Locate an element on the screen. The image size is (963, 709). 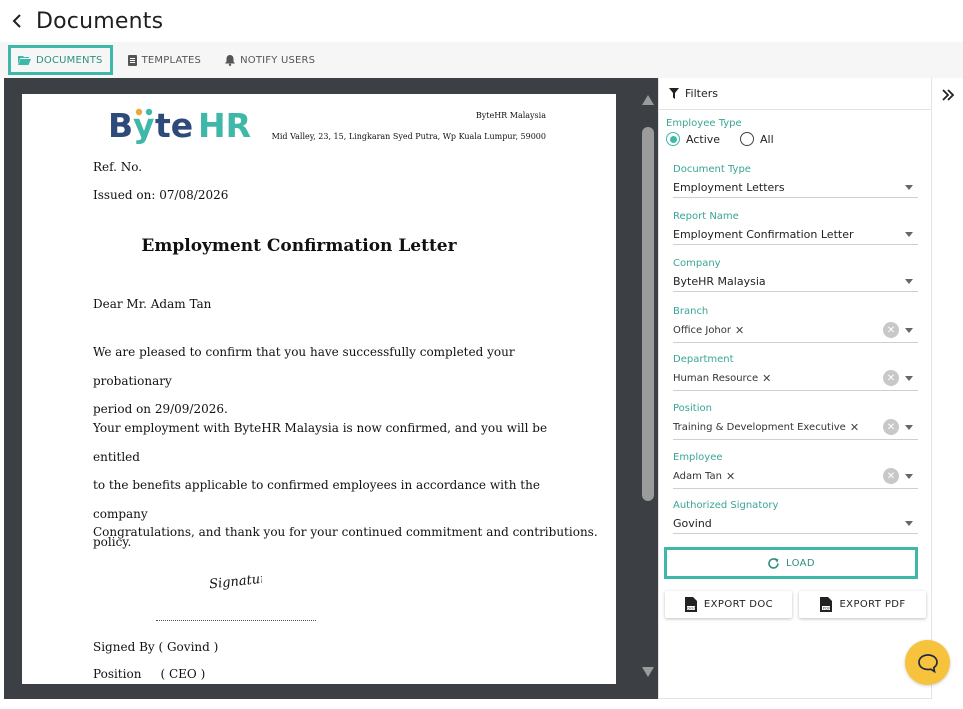
tab-bar: DOCUMENTS TEMPLATES NOTIFY USERS is located at coordinates (481, 60).